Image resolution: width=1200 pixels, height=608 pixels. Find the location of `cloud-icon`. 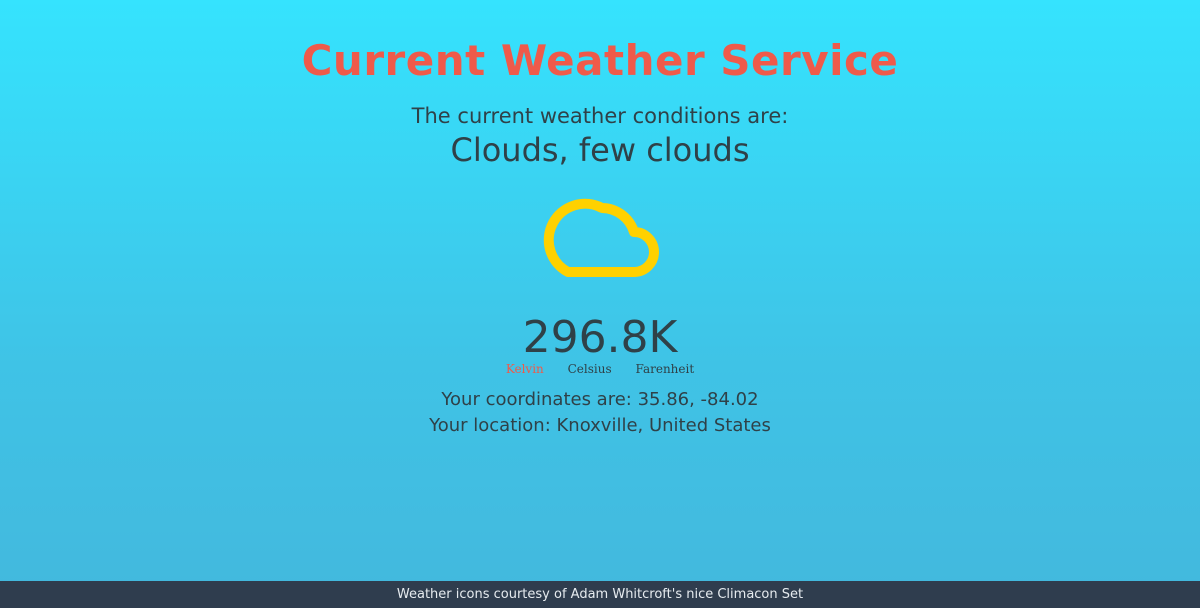

cloud-icon is located at coordinates (601, 237).